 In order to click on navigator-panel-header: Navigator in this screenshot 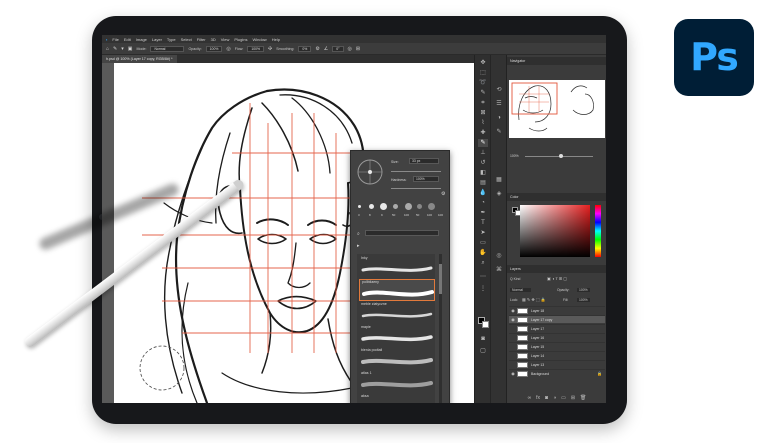, I will do `click(556, 61)`.